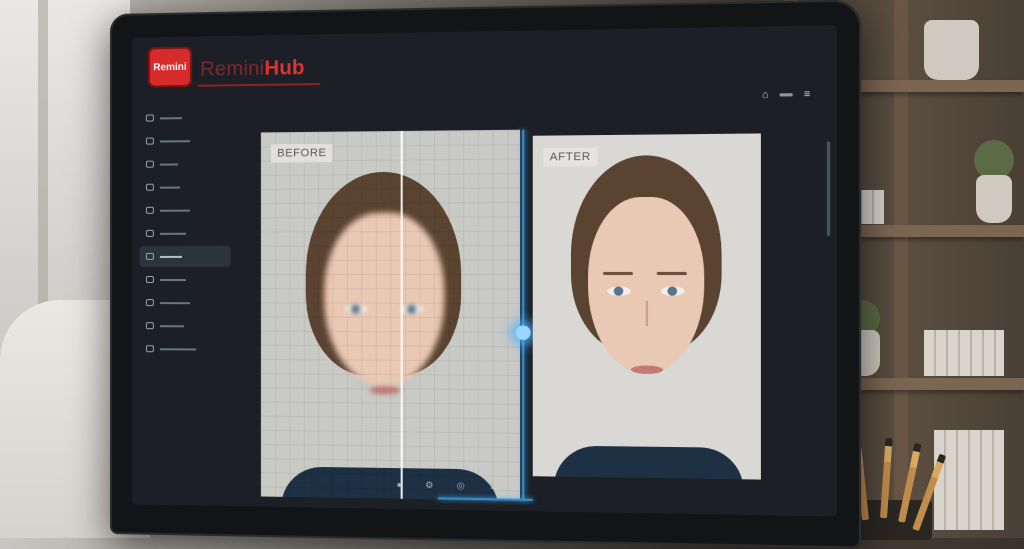 The height and width of the screenshot is (549, 1024). I want to click on compare-slider-handle, so click(523, 333).